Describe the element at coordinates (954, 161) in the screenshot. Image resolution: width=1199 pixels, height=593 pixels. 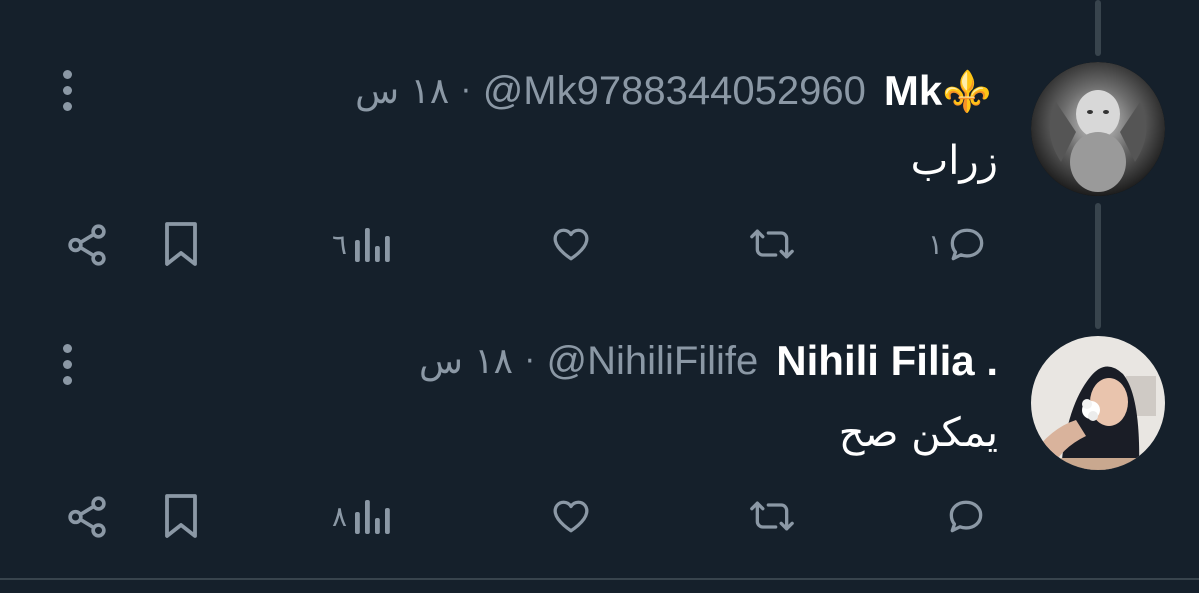
I see `tweet-text: زراب` at that location.